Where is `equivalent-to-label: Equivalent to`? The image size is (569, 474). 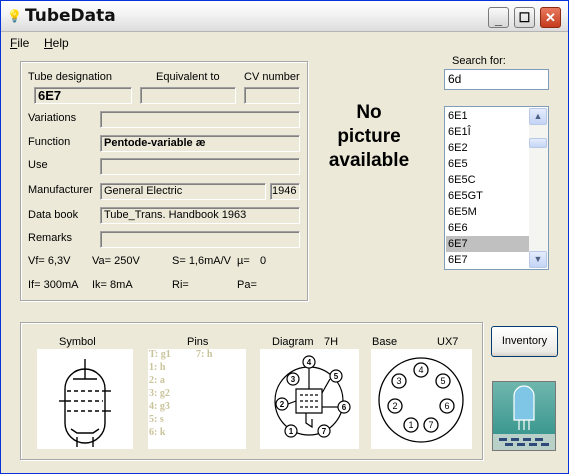
equivalent-to-label: Equivalent to is located at coordinates (188, 77).